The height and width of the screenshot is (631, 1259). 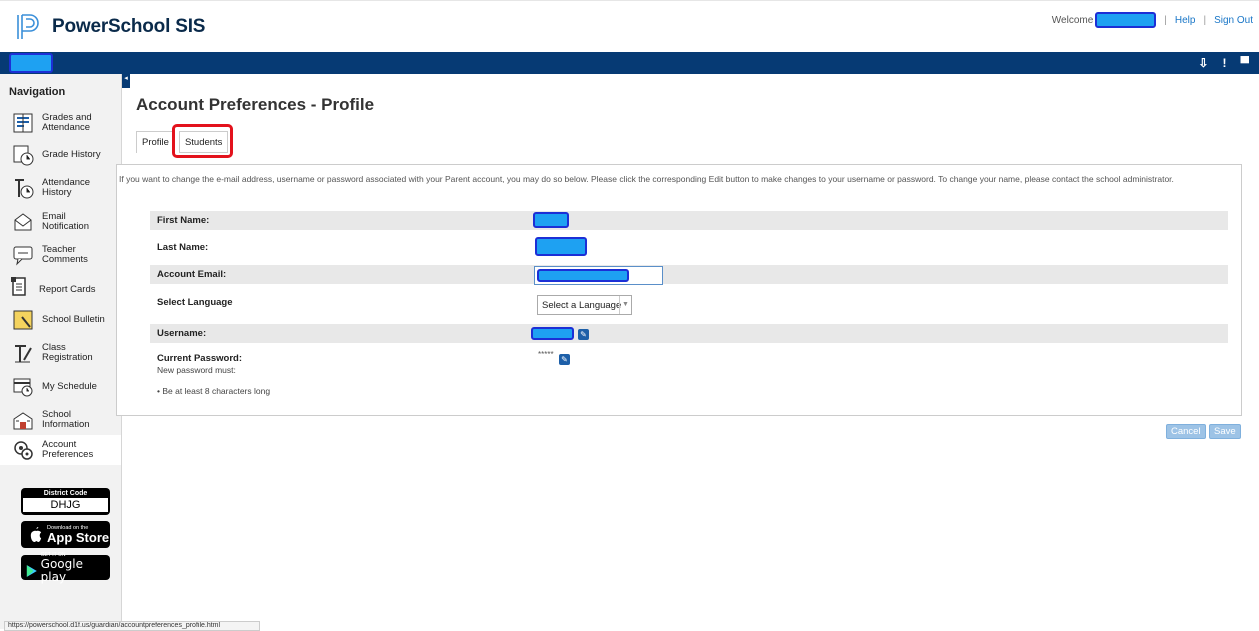 What do you see at coordinates (155, 142) in the screenshot?
I see `tab-profile: Profile` at bounding box center [155, 142].